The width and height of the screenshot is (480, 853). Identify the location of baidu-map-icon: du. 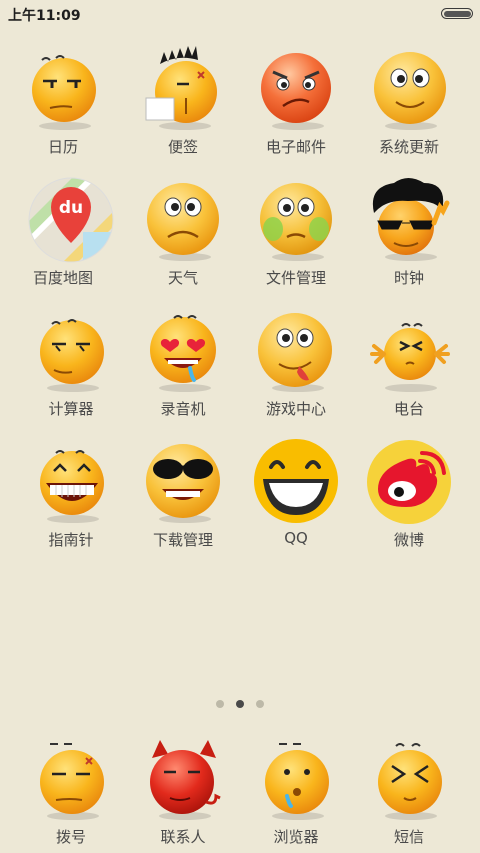
(71, 220).